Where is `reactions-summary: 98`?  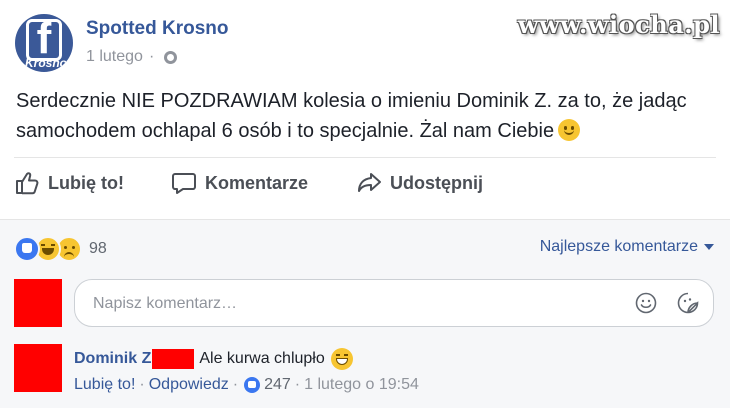 reactions-summary: 98 is located at coordinates (60, 249).